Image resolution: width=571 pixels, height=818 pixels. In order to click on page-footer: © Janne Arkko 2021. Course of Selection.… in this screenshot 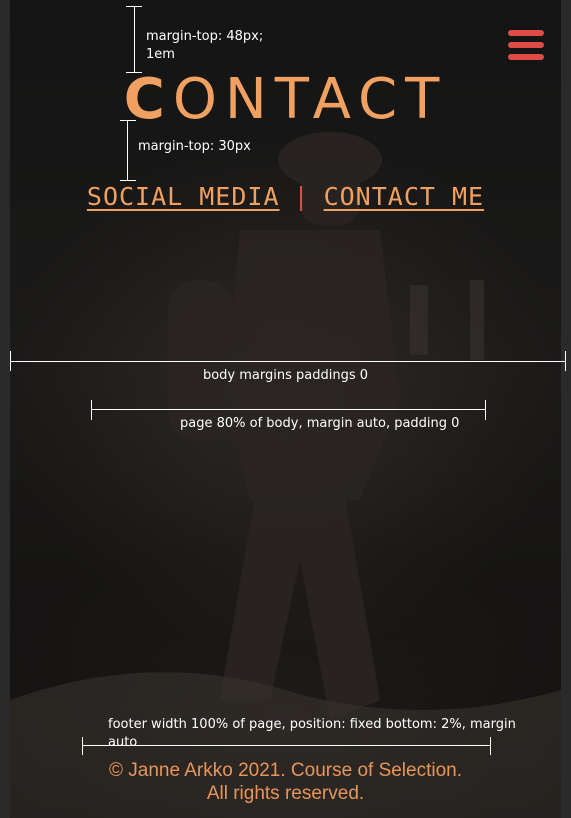, I will do `click(285, 782)`.